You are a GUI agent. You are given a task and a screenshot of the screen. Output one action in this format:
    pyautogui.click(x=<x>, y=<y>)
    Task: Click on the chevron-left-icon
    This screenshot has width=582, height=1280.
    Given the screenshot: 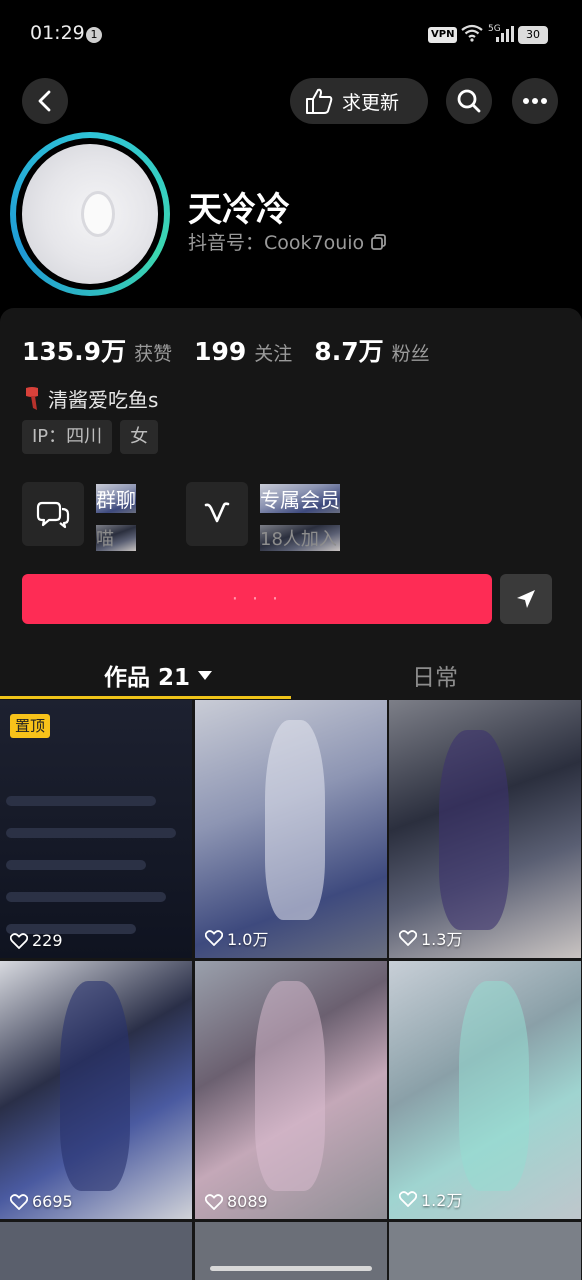 What is the action you would take?
    pyautogui.click(x=44, y=101)
    